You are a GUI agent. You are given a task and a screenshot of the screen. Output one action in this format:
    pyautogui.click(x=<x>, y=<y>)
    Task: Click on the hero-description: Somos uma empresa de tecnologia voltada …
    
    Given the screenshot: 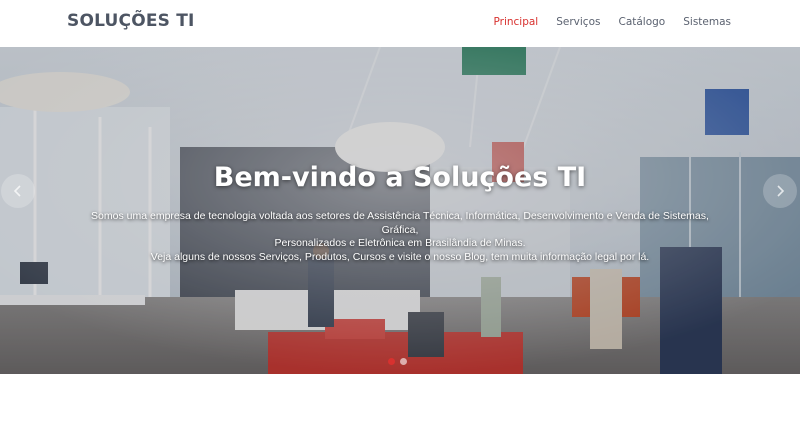 What is the action you would take?
    pyautogui.click(x=400, y=237)
    